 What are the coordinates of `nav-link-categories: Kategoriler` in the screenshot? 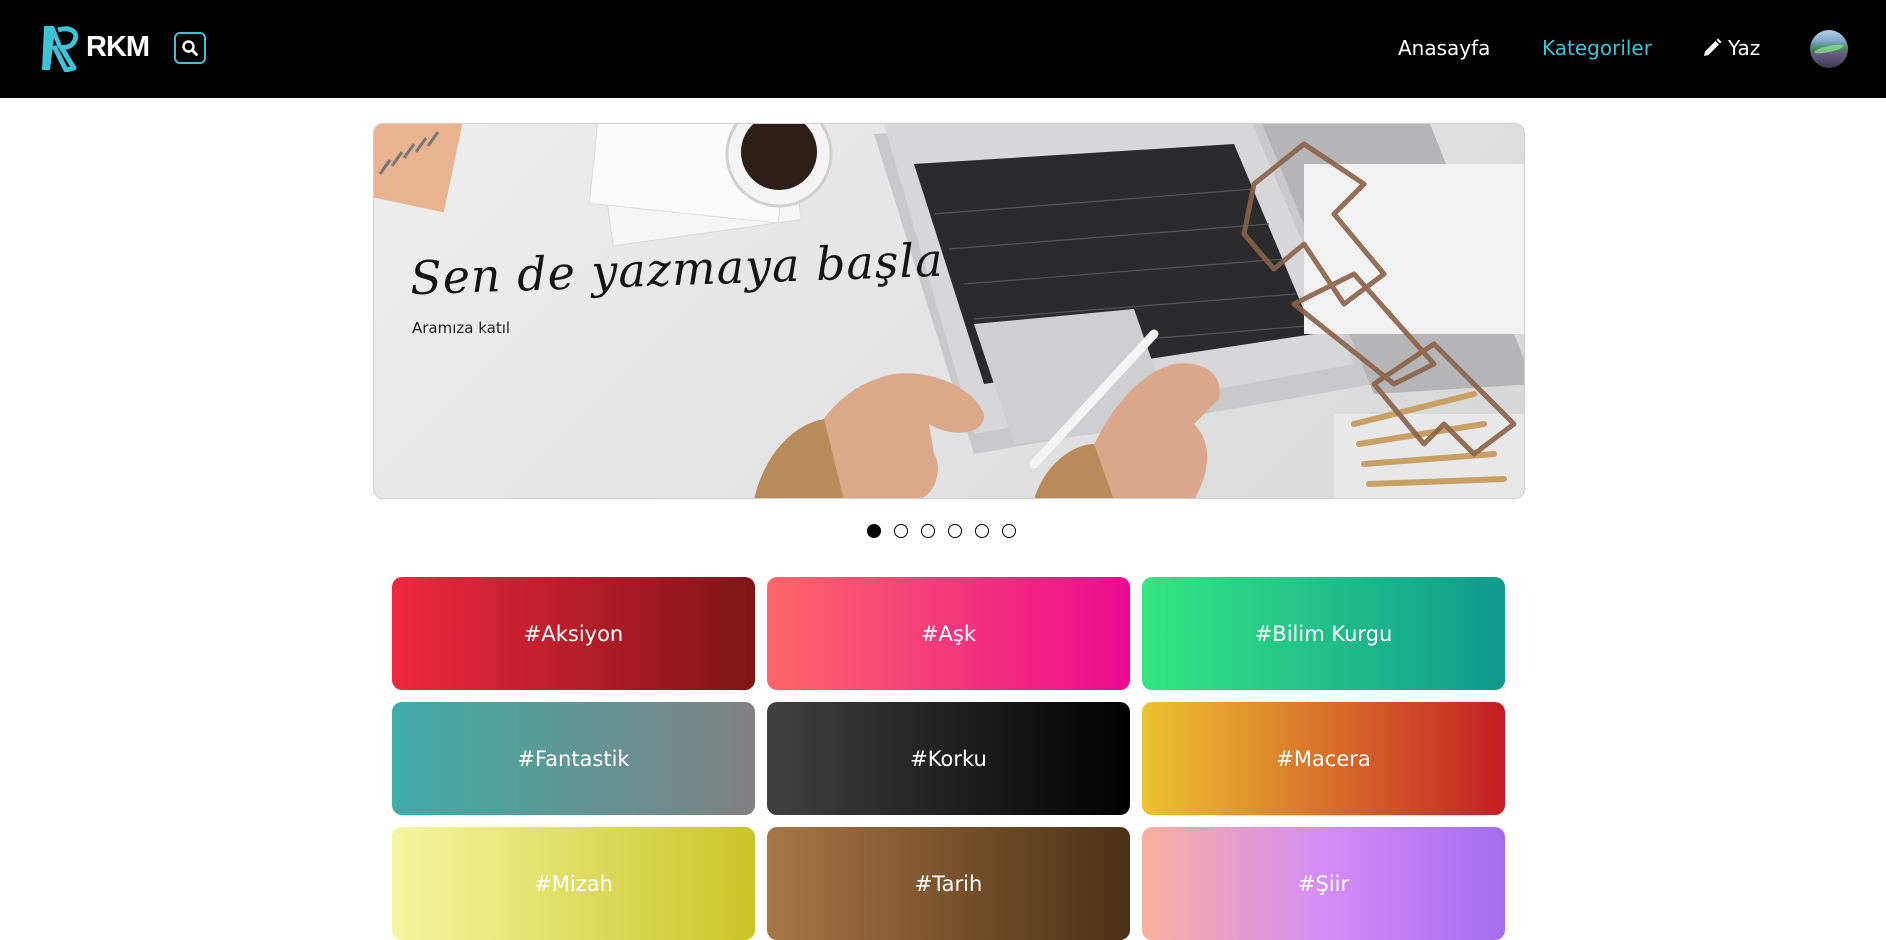 It's located at (1597, 48).